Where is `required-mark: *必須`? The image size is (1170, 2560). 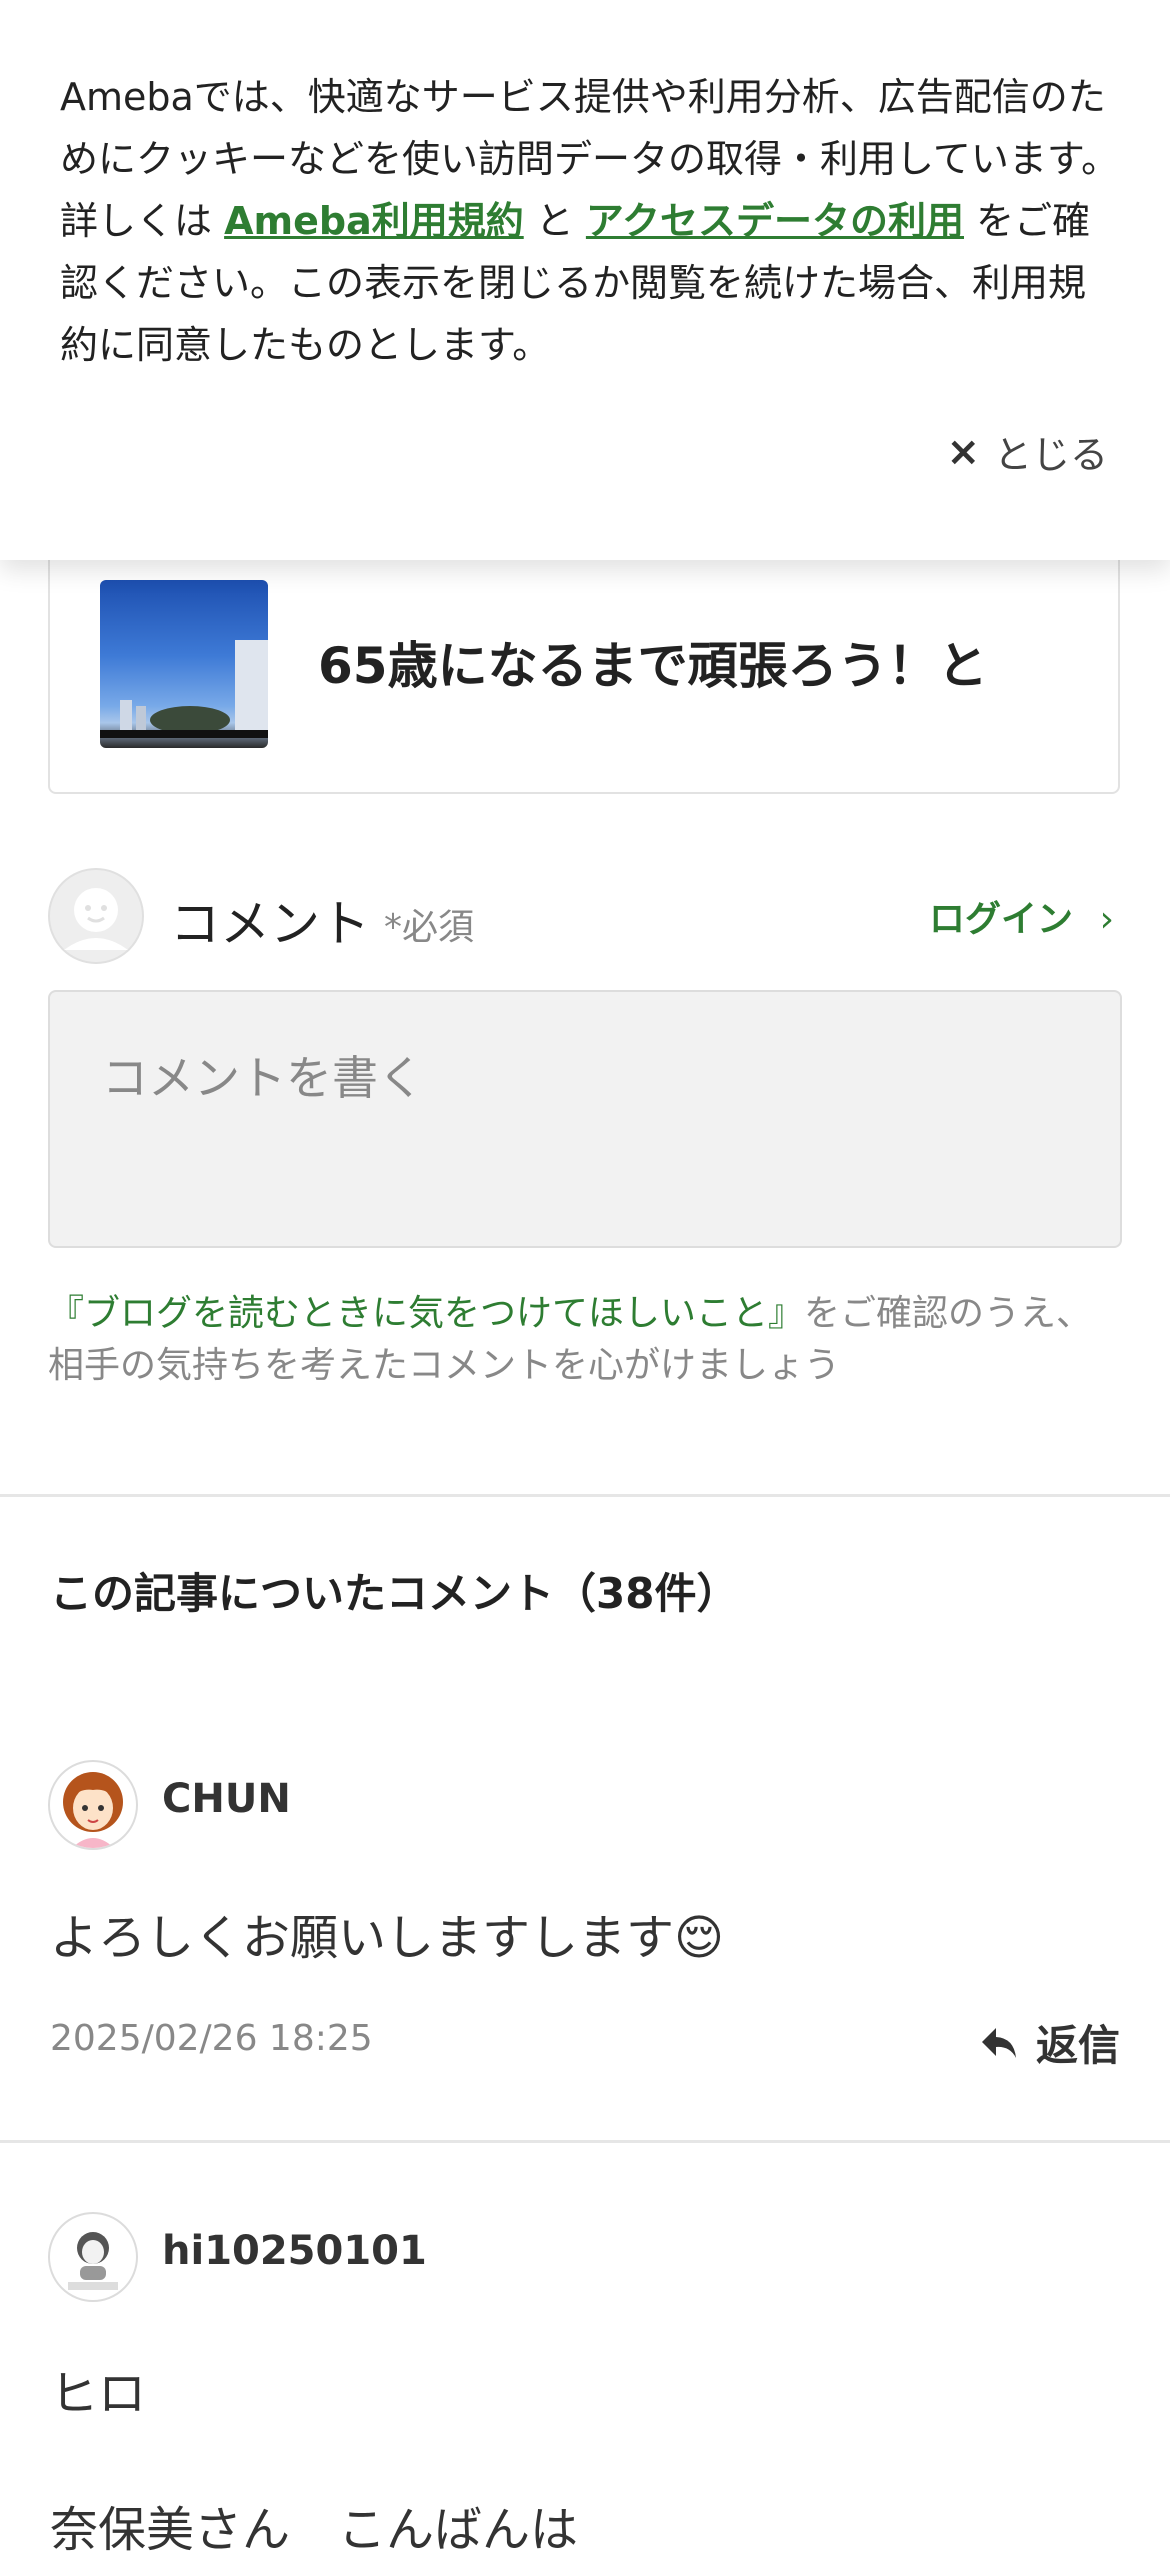
required-mark: *必須 is located at coordinates (429, 927).